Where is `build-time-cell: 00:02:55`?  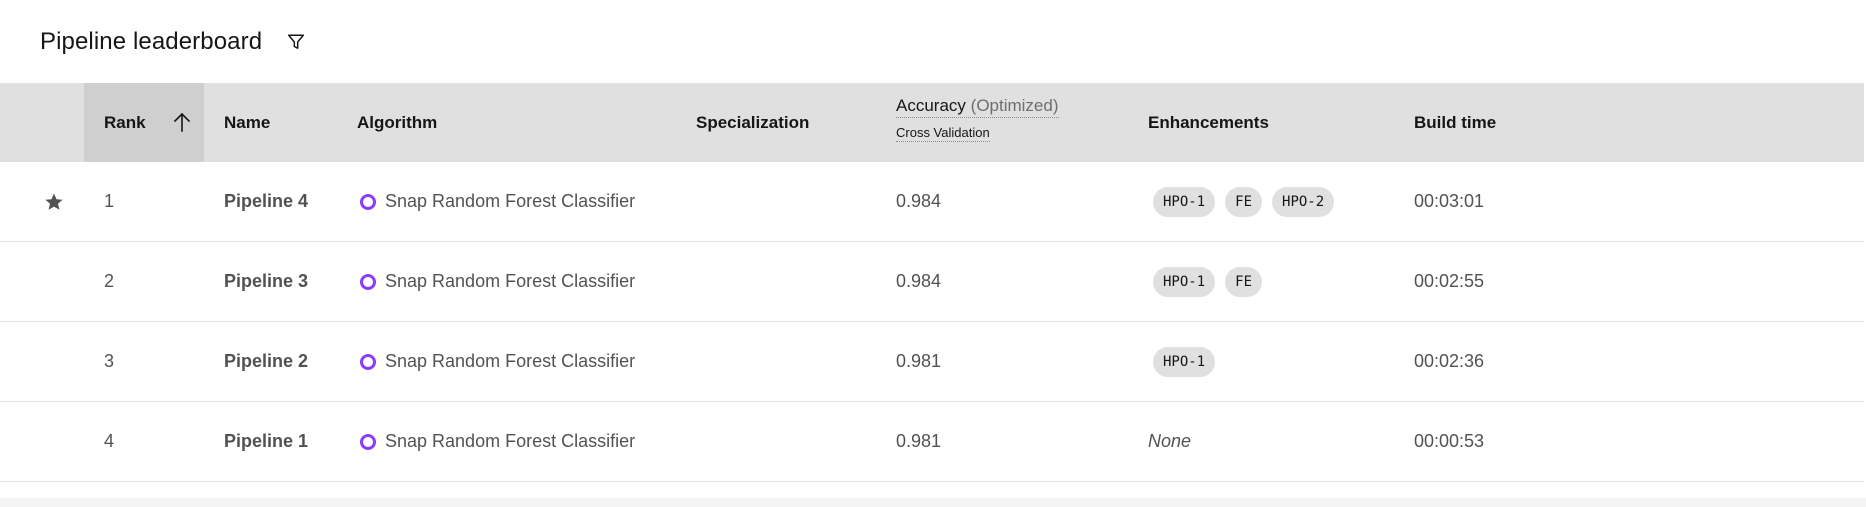
build-time-cell: 00:02:55 is located at coordinates (1449, 281).